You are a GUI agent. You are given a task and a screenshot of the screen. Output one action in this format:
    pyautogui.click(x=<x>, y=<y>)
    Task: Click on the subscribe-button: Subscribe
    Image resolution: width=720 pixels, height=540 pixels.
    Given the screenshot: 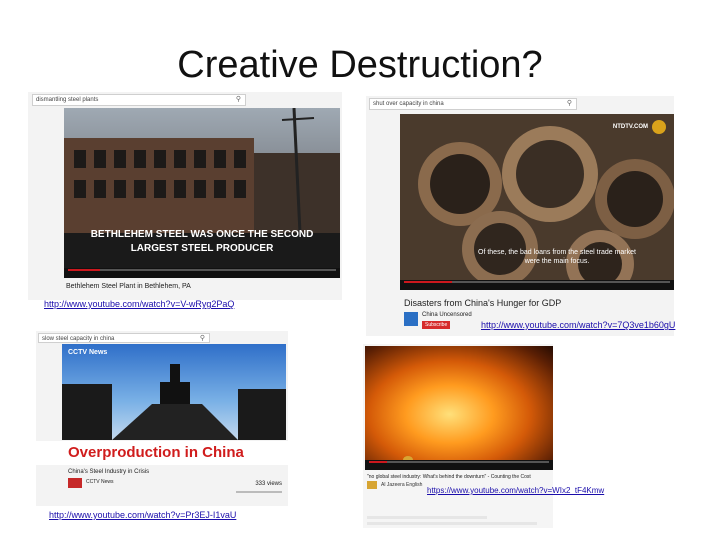 What is the action you would take?
    pyautogui.click(x=436, y=325)
    